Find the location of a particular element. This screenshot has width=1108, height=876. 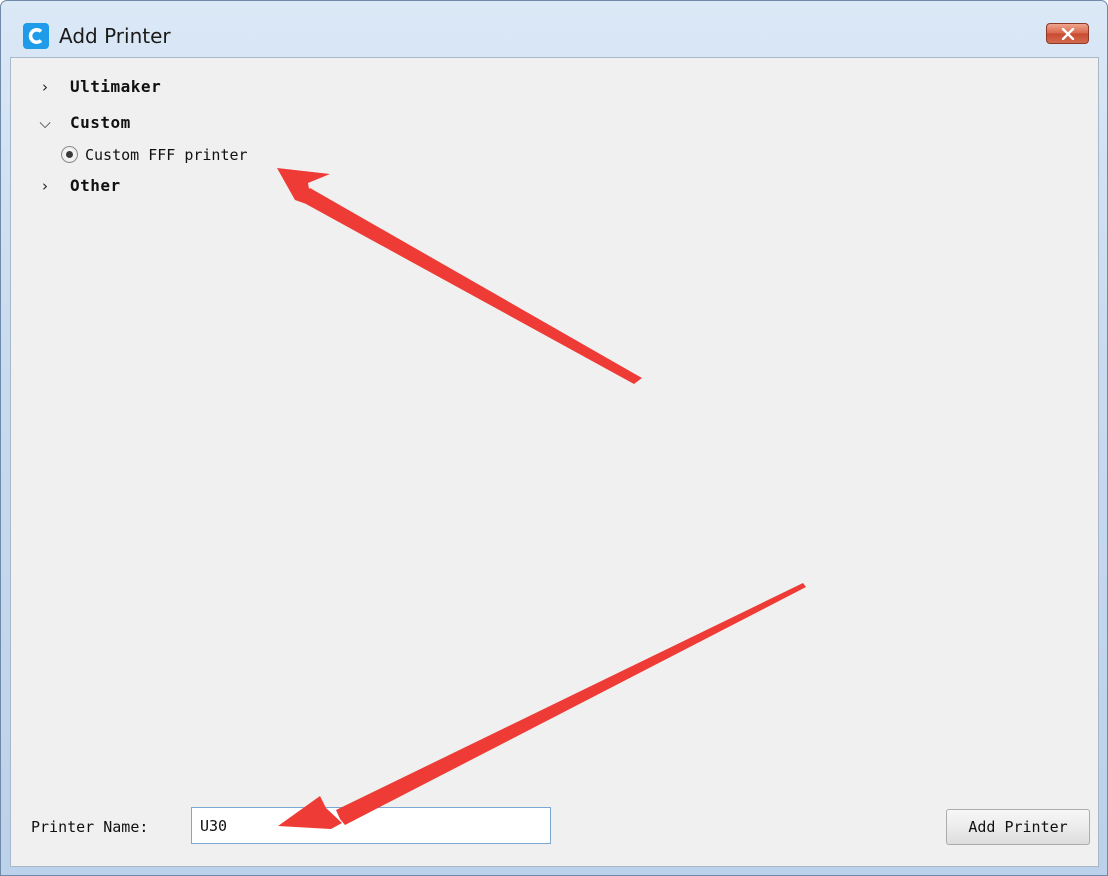

close-icon is located at coordinates (1068, 34).